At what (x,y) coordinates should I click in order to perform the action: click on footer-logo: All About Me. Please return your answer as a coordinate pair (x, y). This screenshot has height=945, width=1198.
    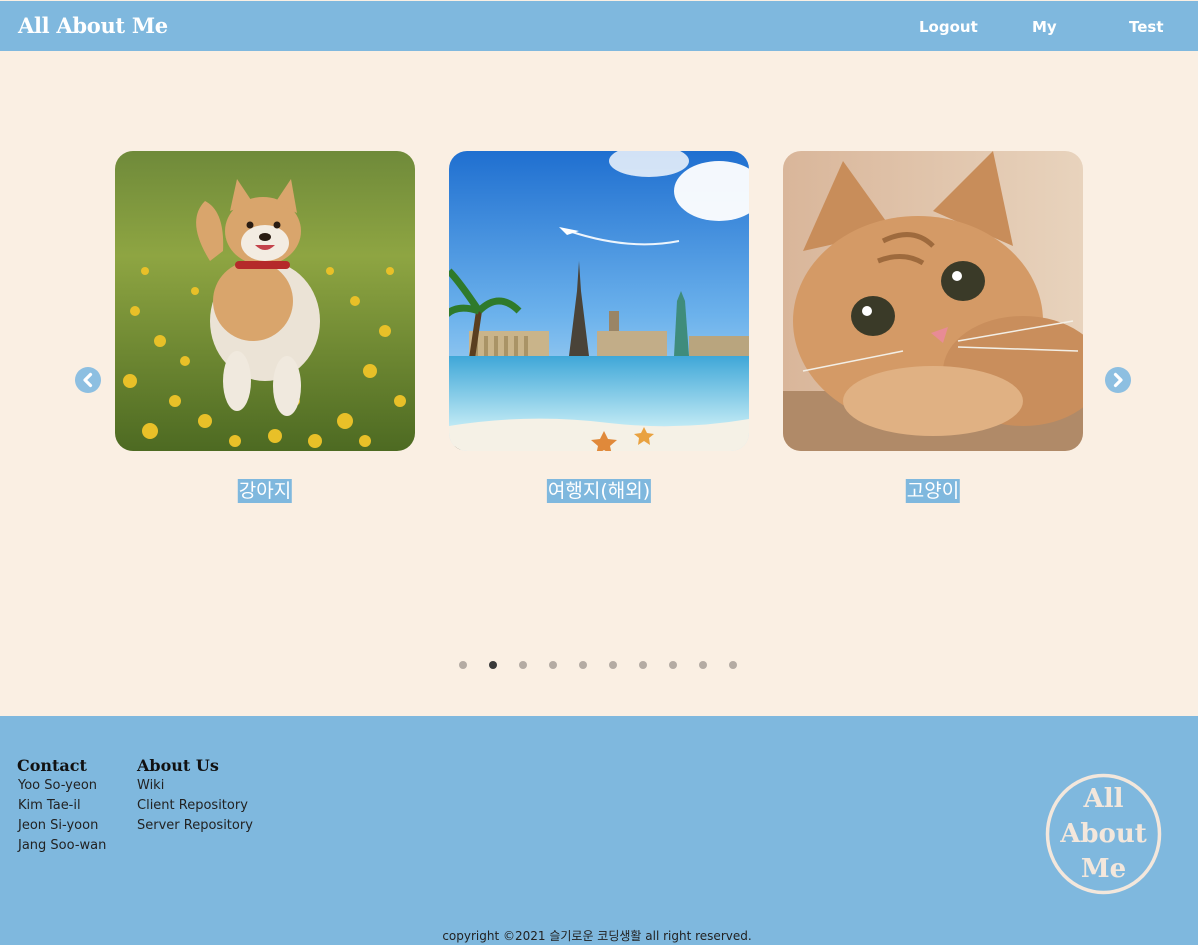
    Looking at the image, I should click on (1103, 834).